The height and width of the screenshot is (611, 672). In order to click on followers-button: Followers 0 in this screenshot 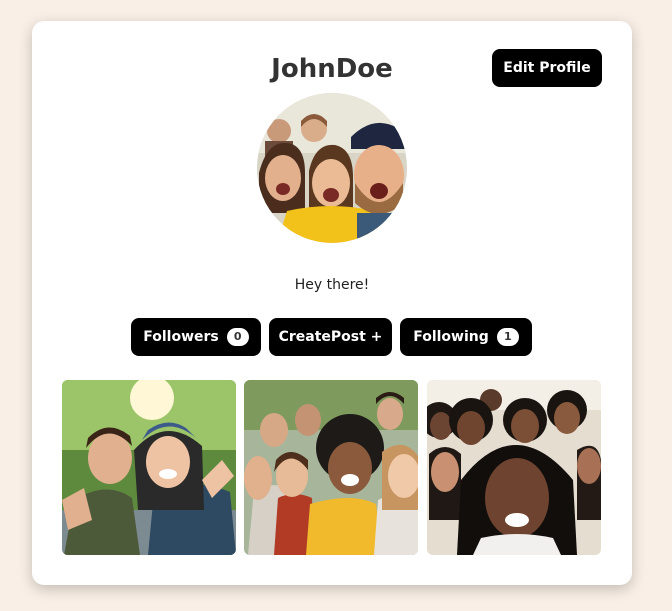, I will do `click(196, 337)`.